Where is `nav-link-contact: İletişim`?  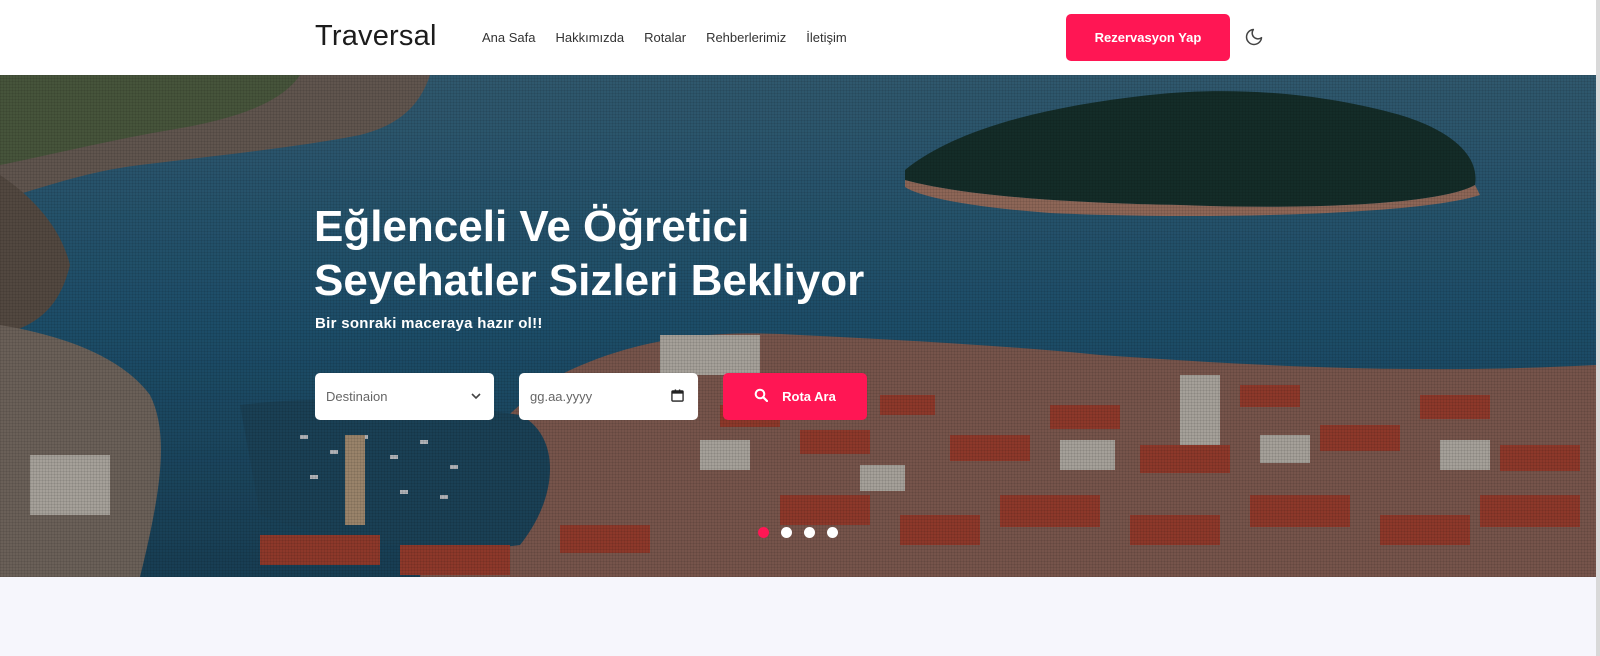 nav-link-contact: İletişim is located at coordinates (826, 37).